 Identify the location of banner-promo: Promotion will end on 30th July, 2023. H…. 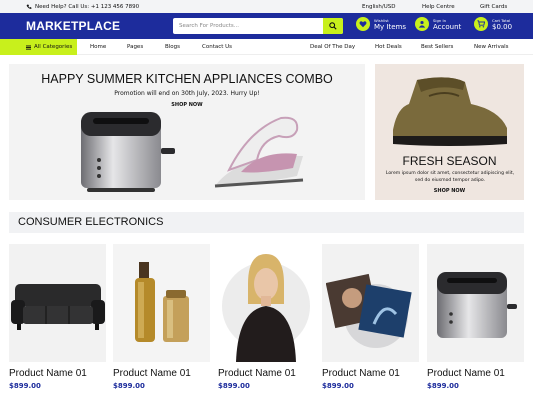
(187, 93).